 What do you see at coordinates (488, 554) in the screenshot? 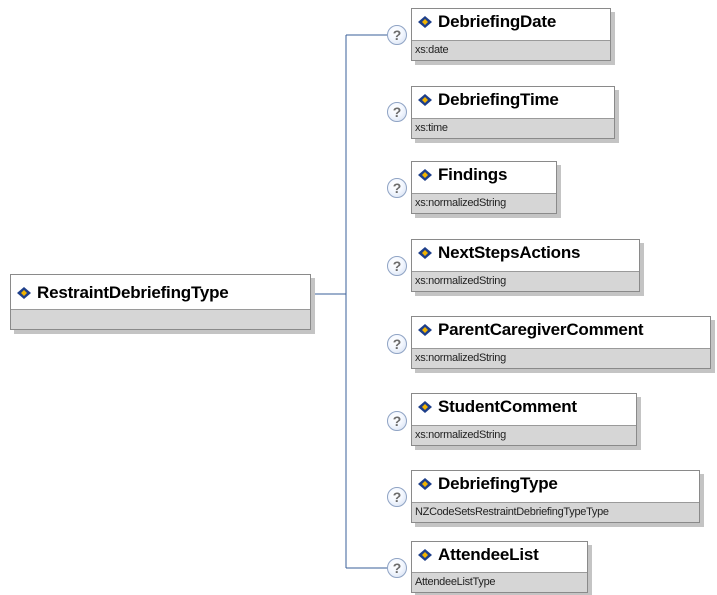
I see `element-name: AttendeeList` at bounding box center [488, 554].